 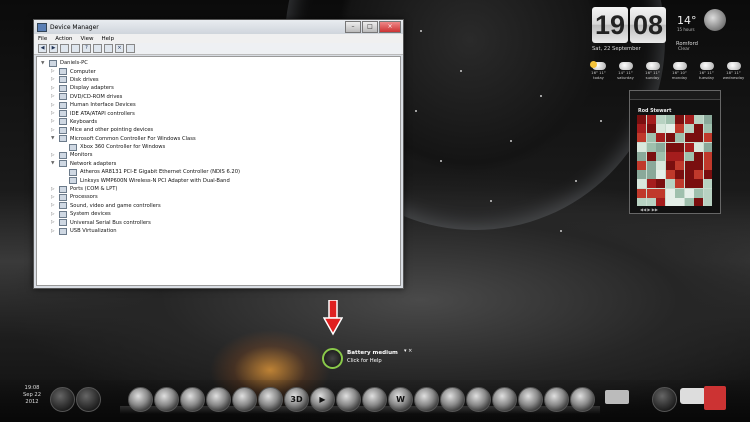 I want to click on menu-view: View, so click(x=86, y=39).